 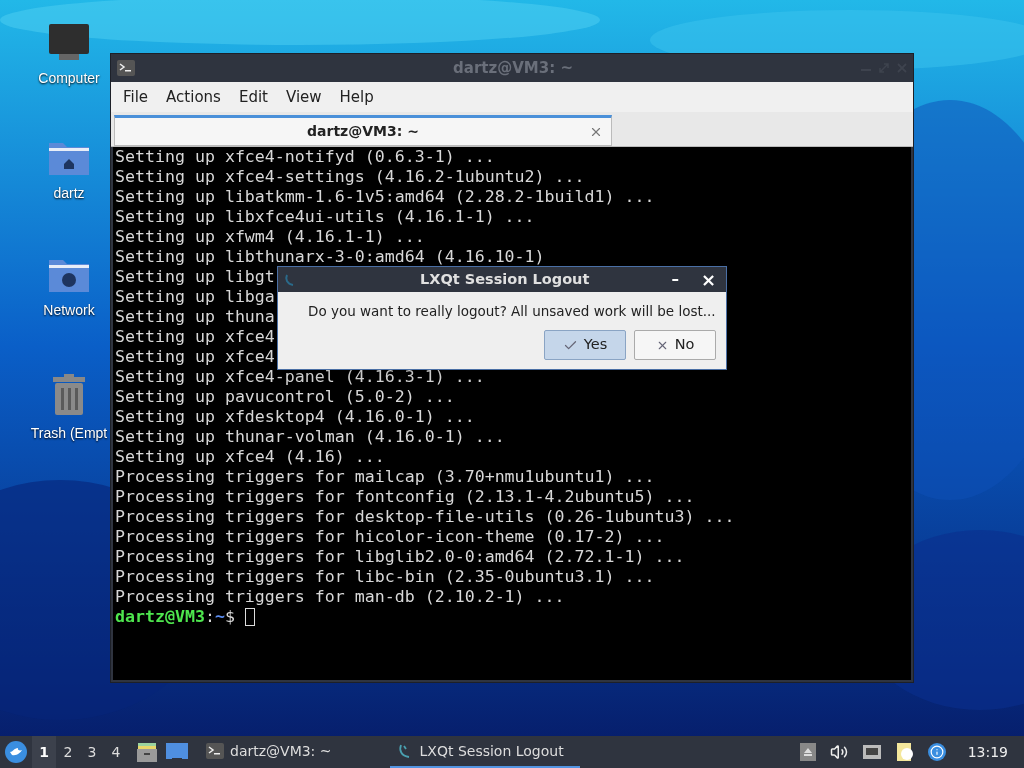 What do you see at coordinates (675, 279) in the screenshot?
I see `minimize-button: –` at bounding box center [675, 279].